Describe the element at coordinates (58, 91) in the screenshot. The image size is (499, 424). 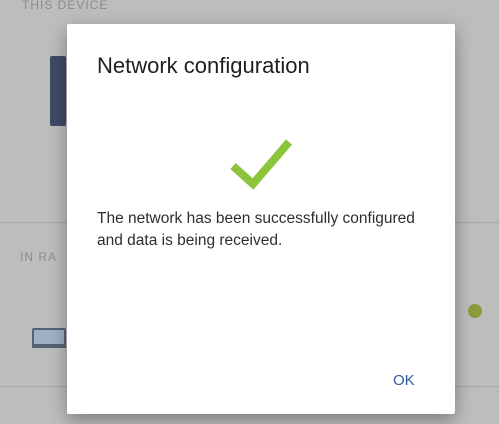
I see `device-image` at that location.